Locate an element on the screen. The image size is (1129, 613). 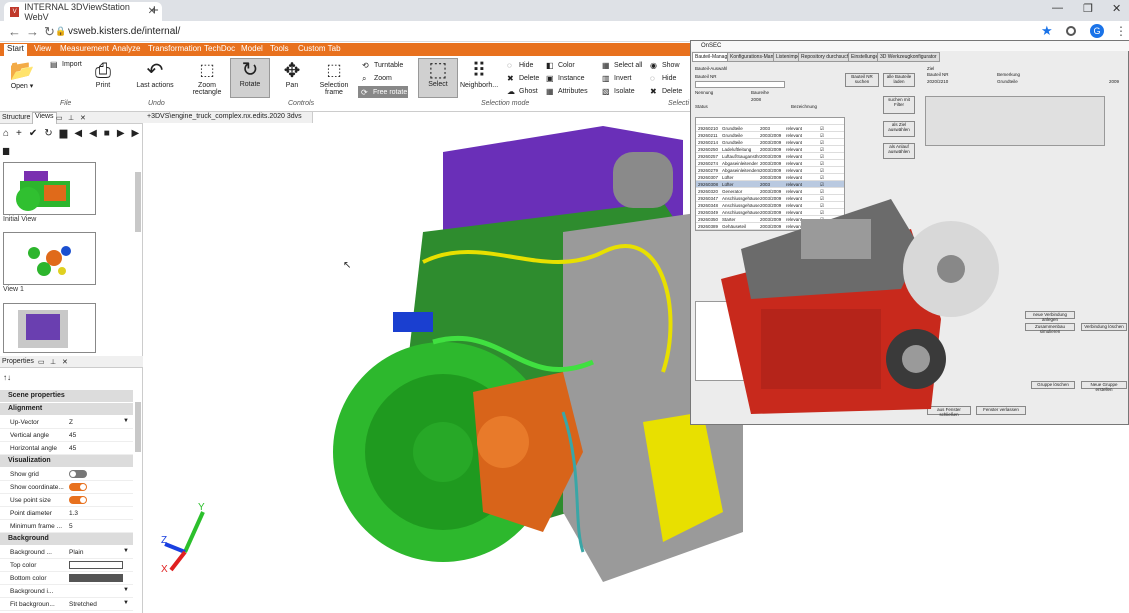
print-button: ⎙ Print is located at coordinates (103, 74).